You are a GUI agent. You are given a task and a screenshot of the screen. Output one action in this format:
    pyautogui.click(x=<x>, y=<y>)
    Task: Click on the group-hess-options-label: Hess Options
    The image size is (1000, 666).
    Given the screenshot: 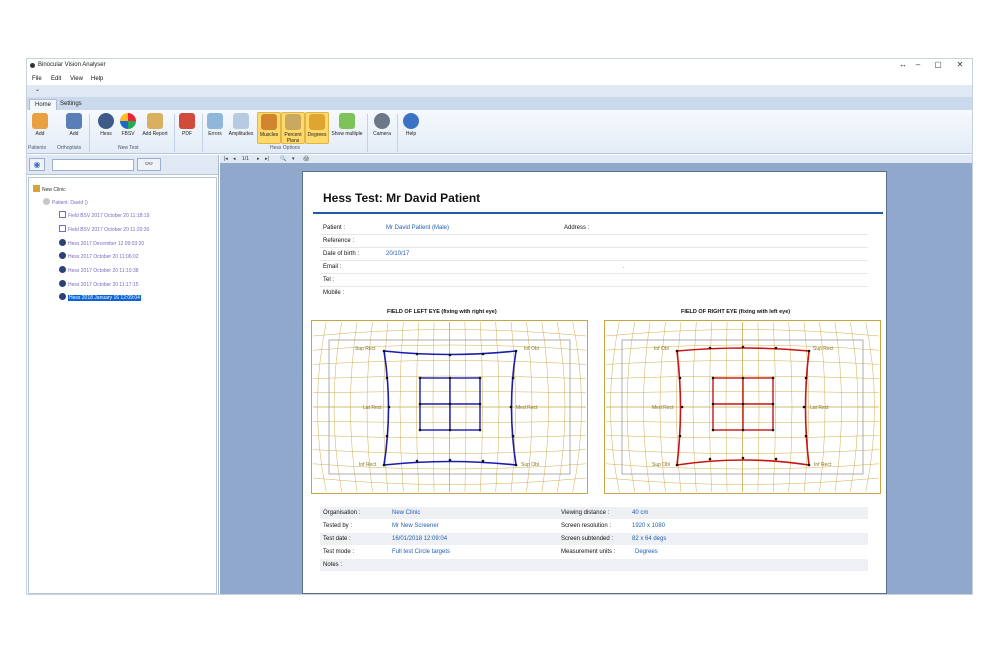 What is the action you would take?
    pyautogui.click(x=285, y=148)
    